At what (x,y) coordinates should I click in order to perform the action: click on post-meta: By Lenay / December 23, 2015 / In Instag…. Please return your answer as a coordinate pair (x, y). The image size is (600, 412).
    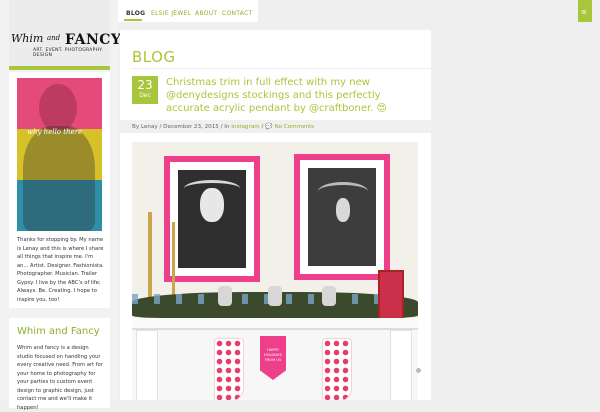
    Looking at the image, I should click on (223, 126).